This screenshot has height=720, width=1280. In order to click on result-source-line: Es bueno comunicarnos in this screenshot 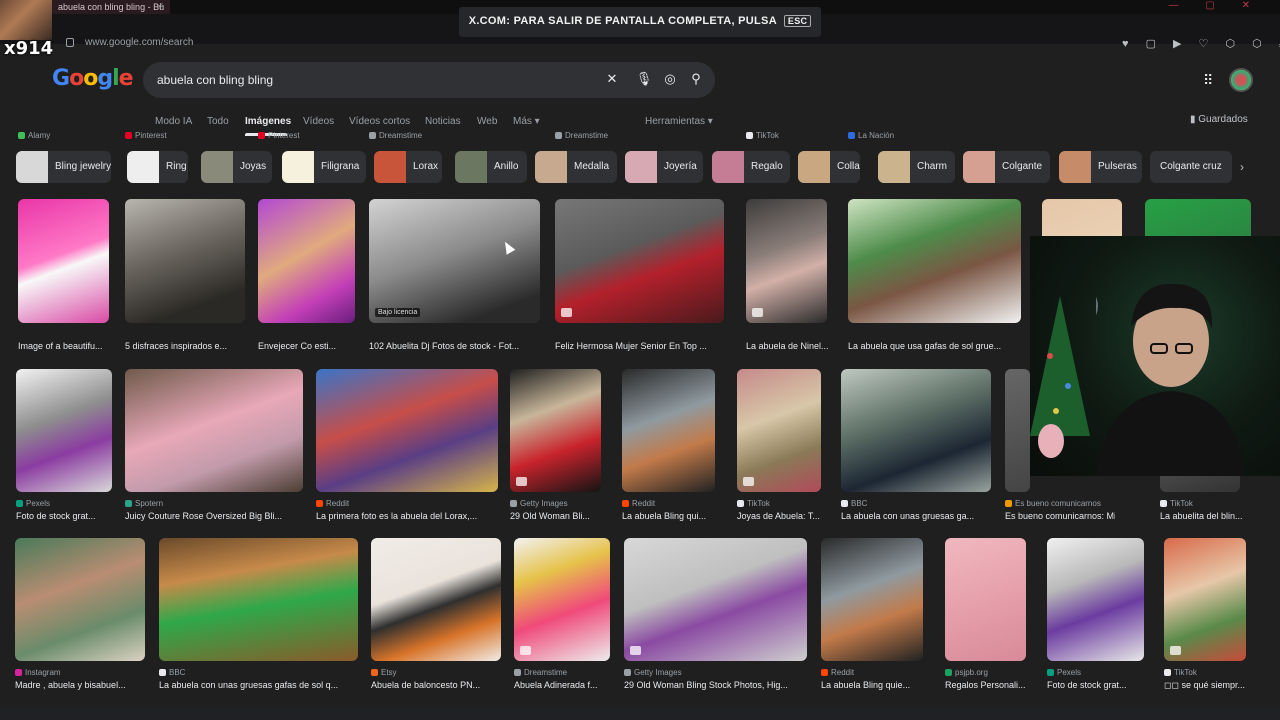, I will do `click(1053, 503)`.